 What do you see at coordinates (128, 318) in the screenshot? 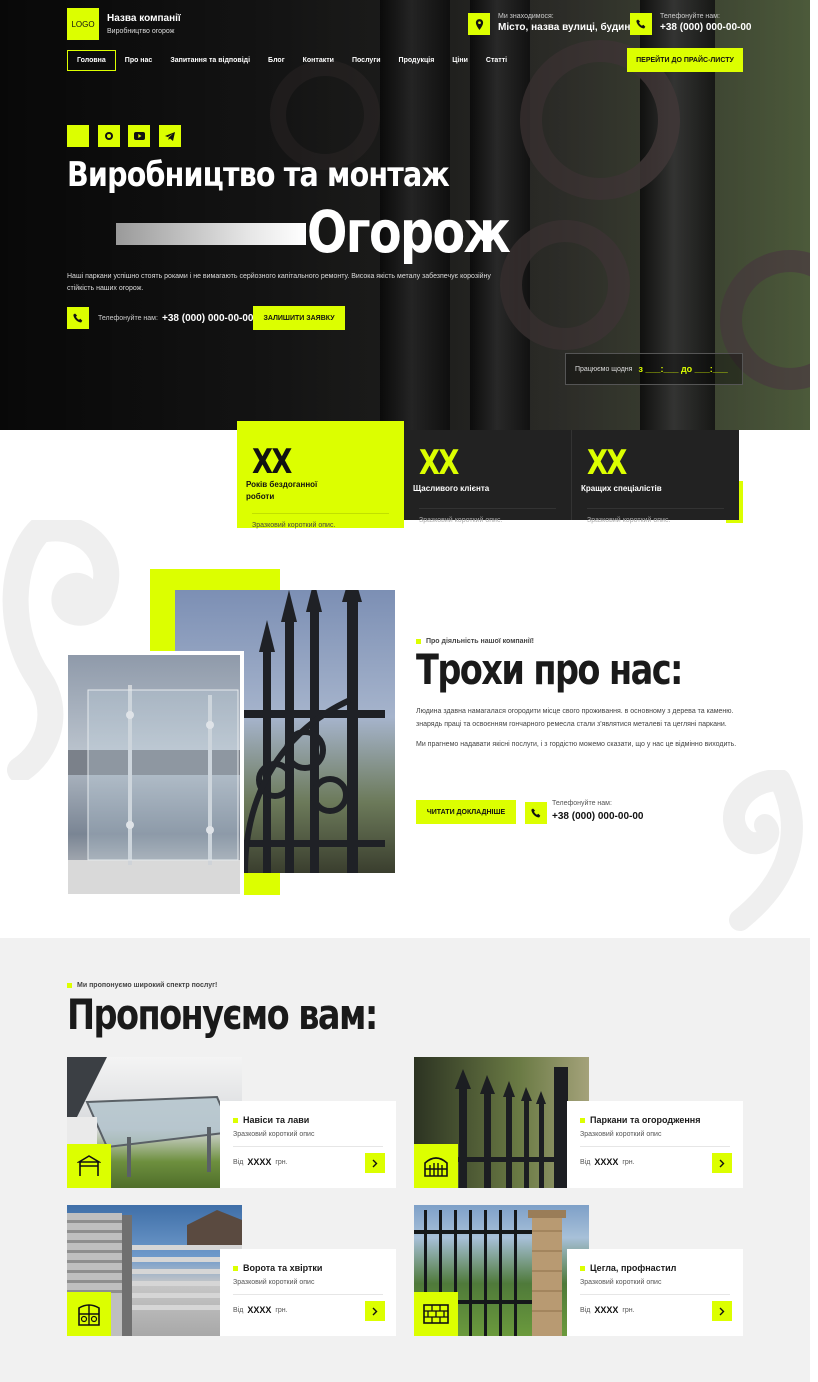
I see `hero-phone-label: Телефонуйте нам:` at bounding box center [128, 318].